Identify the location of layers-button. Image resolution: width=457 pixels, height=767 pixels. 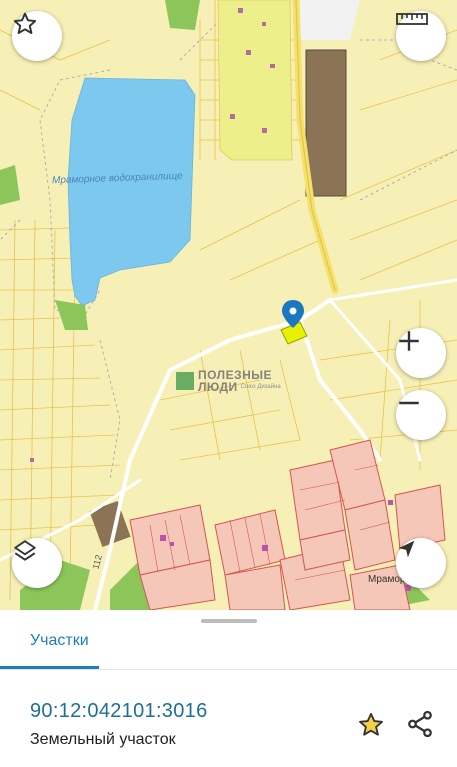
(37, 563).